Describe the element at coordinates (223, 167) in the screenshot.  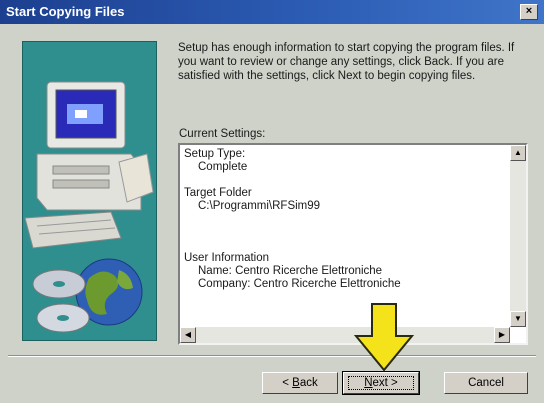
I see `setup-type-value: Complete` at that location.